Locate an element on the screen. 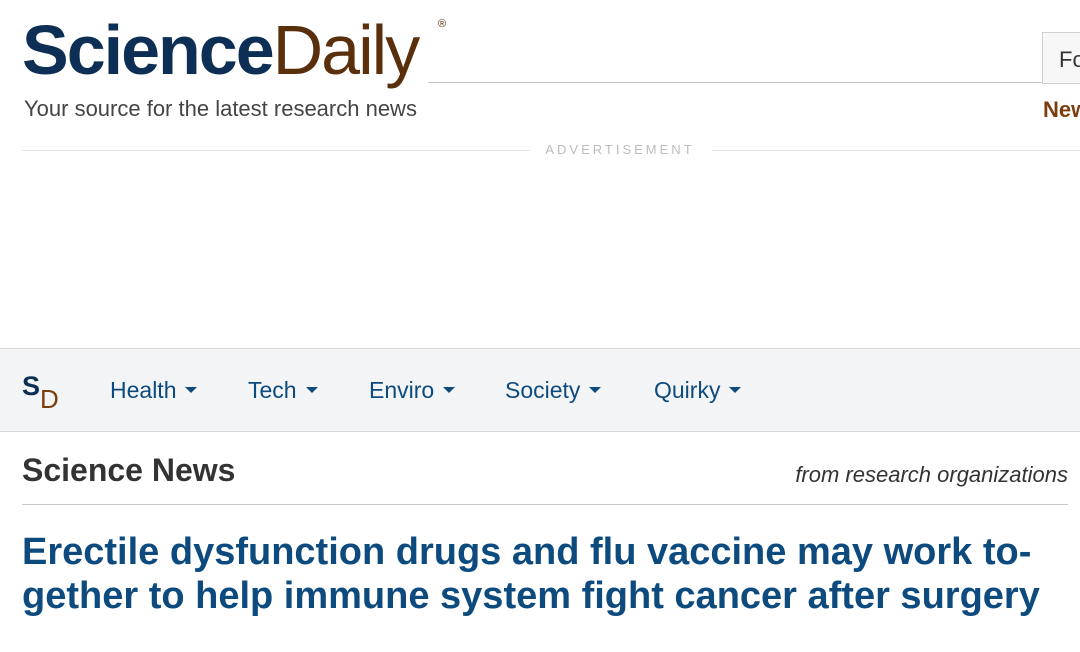 The height and width of the screenshot is (652, 1080). nav-item-society: Society is located at coordinates (553, 390).